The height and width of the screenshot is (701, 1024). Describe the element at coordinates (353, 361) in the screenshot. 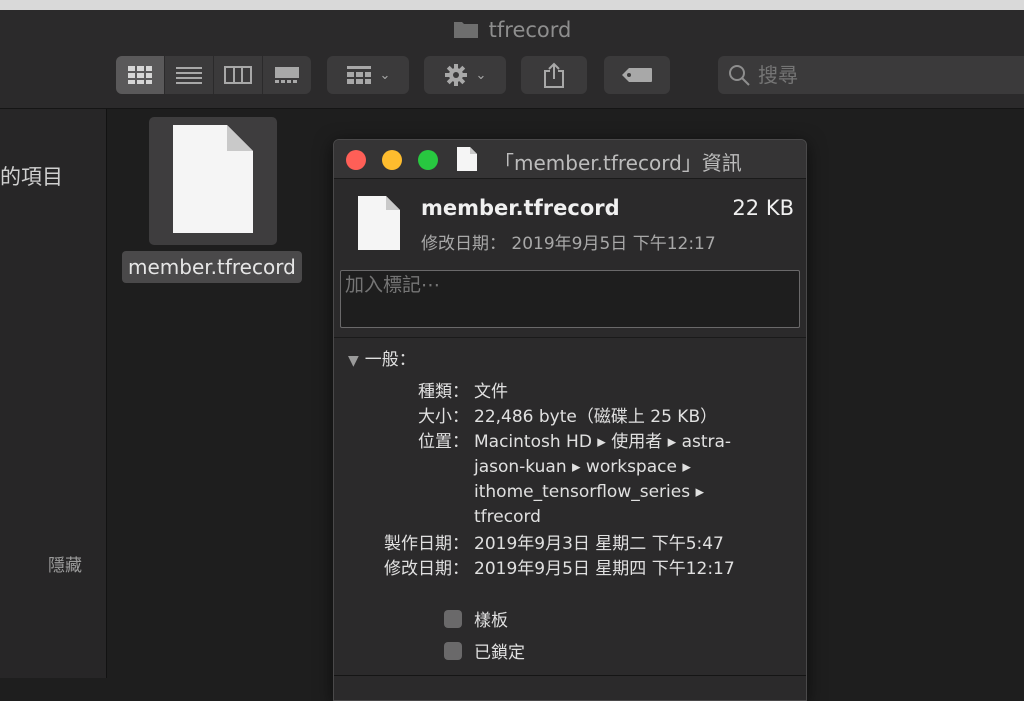

I see `disclosure-triangle-icon: ▼` at that location.